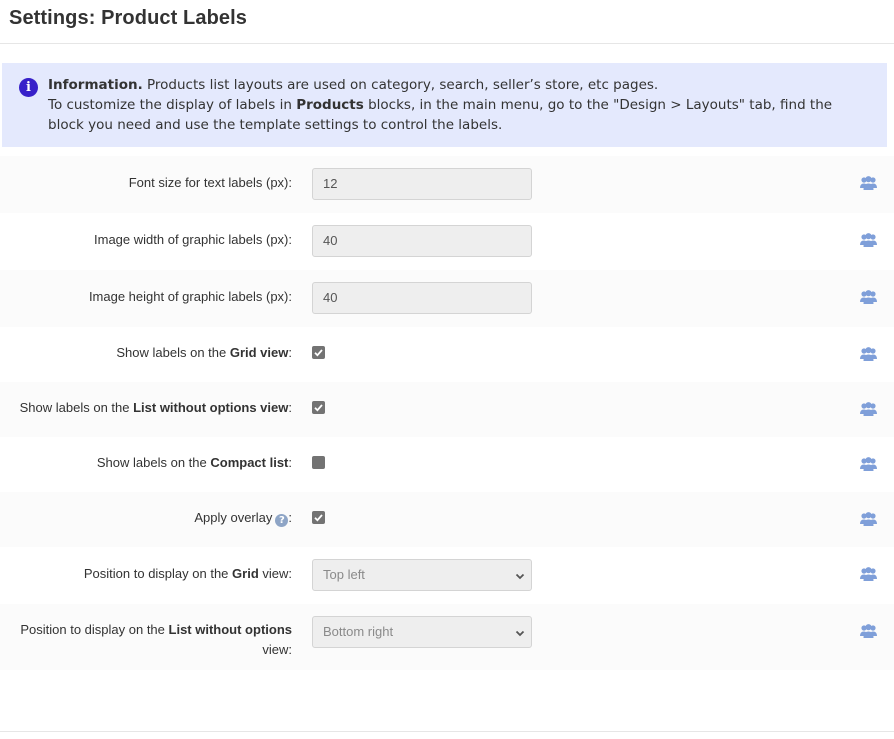 The image size is (894, 739). Describe the element at coordinates (447, 464) in the screenshot. I see `setting-row-show-compact: Show labels on the Compact list:` at that location.